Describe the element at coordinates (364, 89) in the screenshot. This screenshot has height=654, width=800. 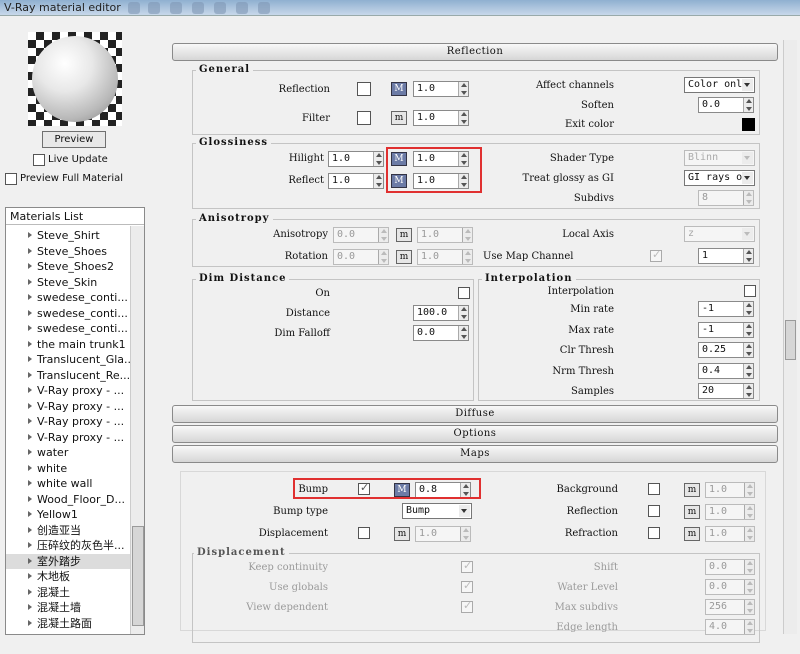
I see `reflection-color-swatch` at that location.